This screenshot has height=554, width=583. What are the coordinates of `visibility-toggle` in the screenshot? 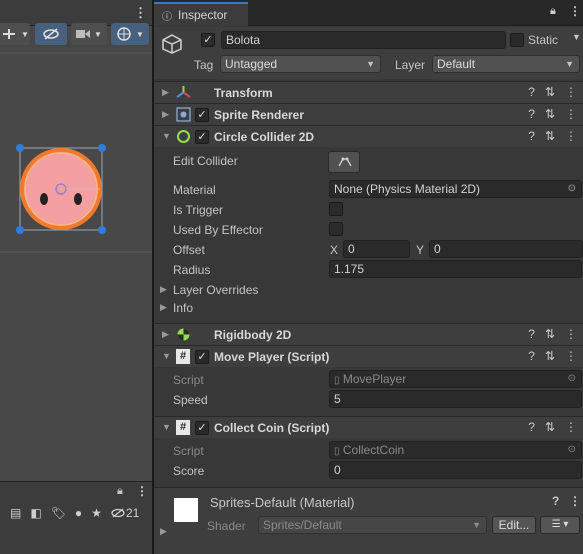 It's located at (51, 34).